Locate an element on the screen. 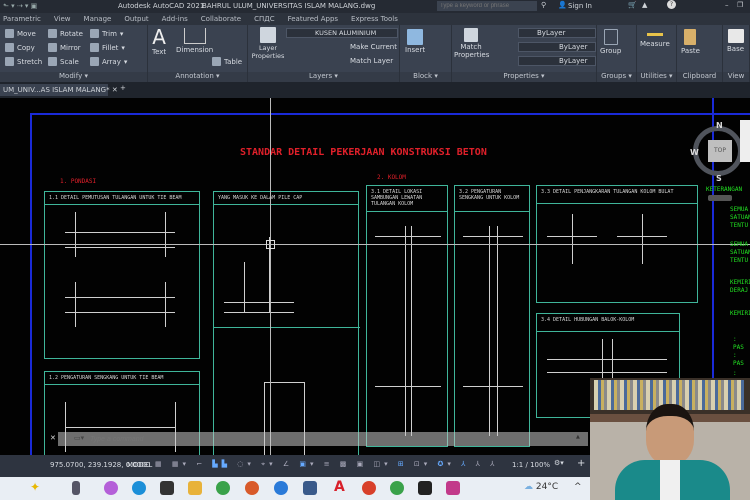 This screenshot has height=500, width=750. obs-icon is located at coordinates (425, 488).